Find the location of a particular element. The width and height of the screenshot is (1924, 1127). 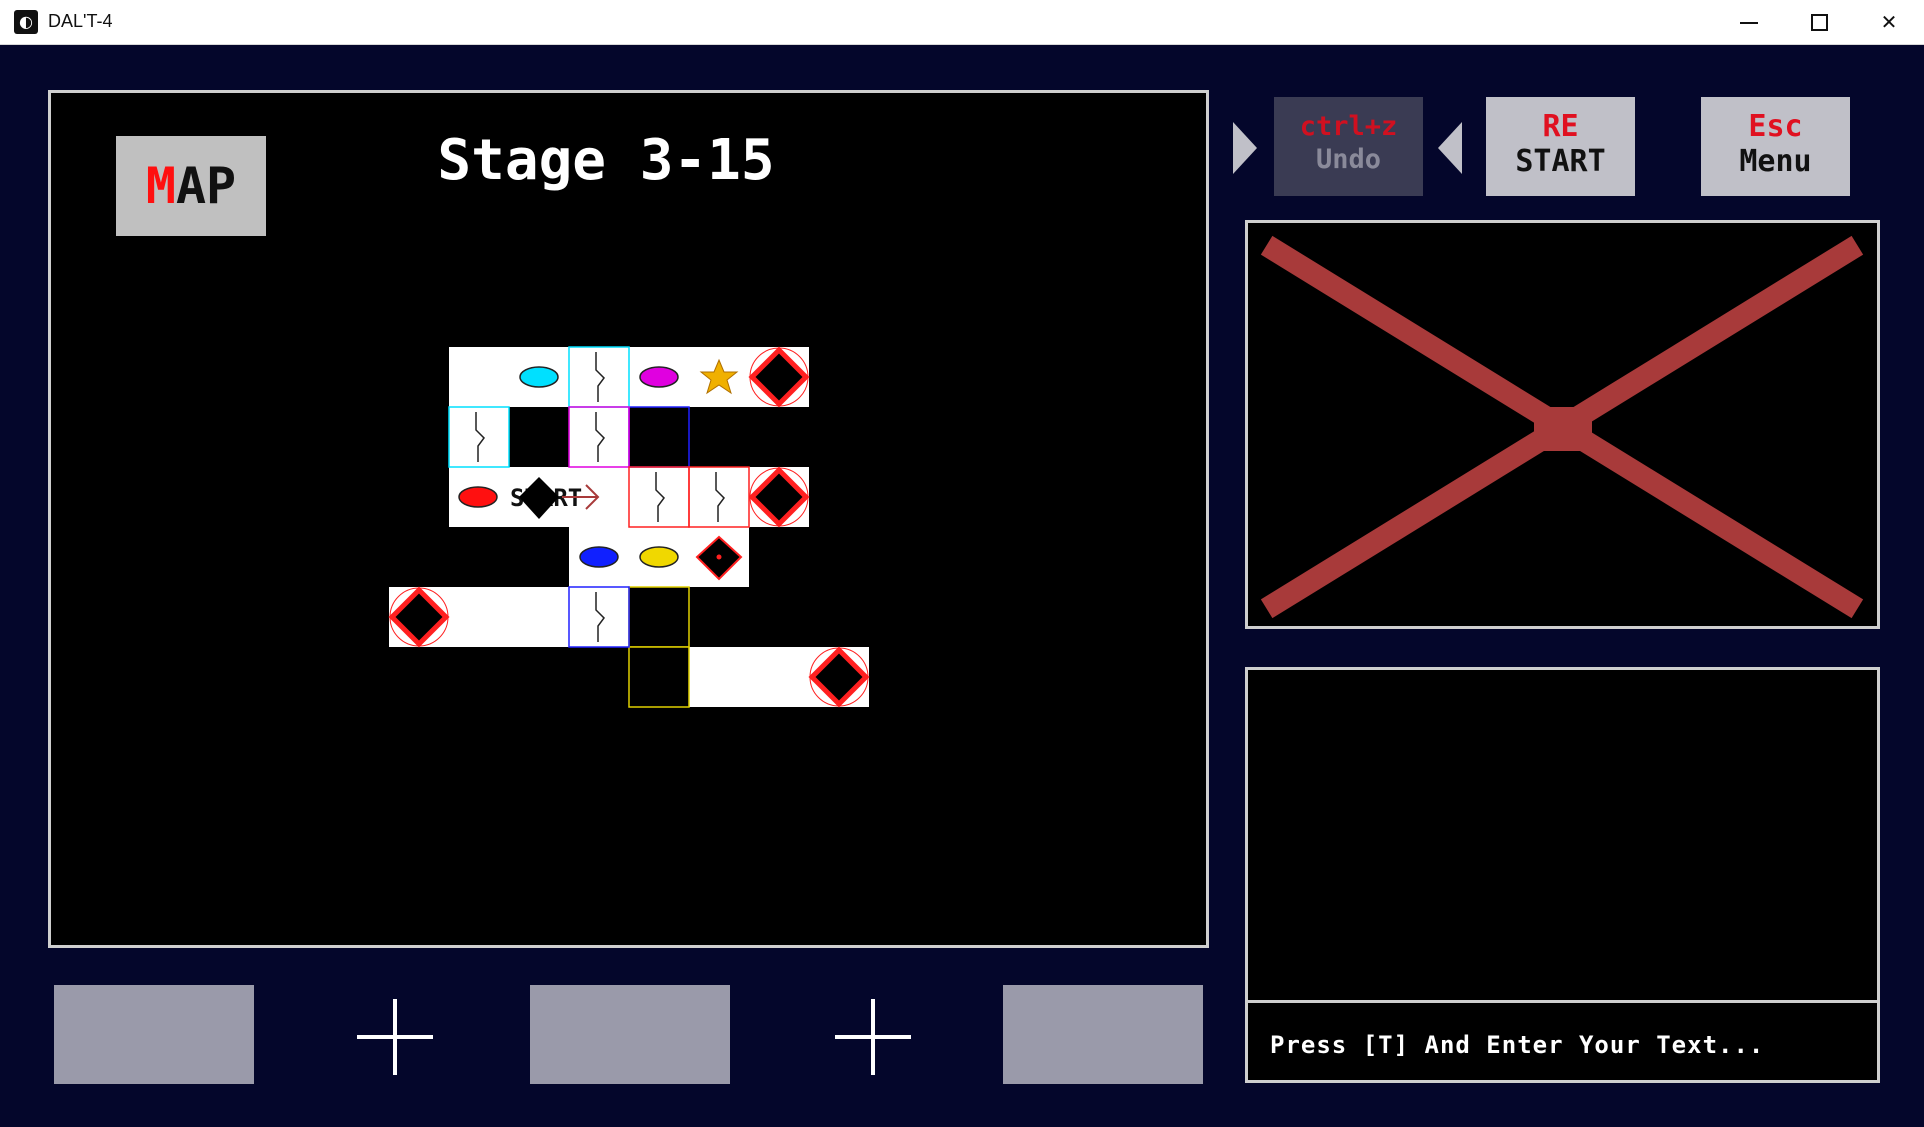

map-button: MAP is located at coordinates (191, 186).